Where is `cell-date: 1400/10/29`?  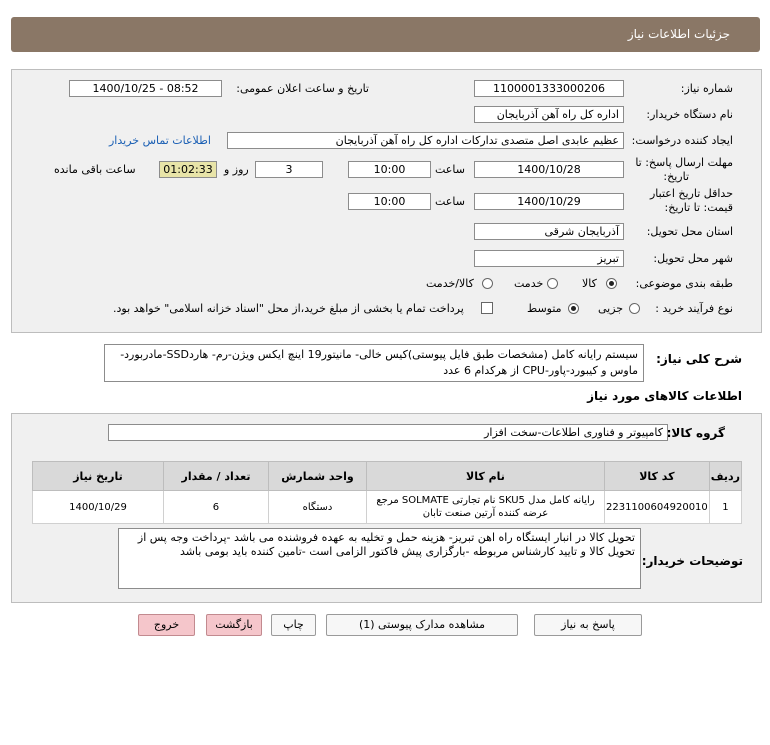
cell-date: 1400/10/29 is located at coordinates (98, 507).